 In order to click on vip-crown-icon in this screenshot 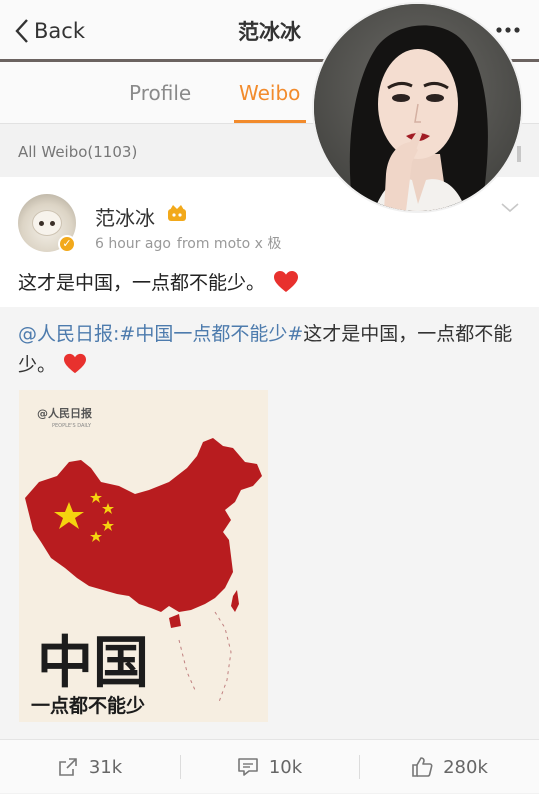, I will do `click(177, 213)`.